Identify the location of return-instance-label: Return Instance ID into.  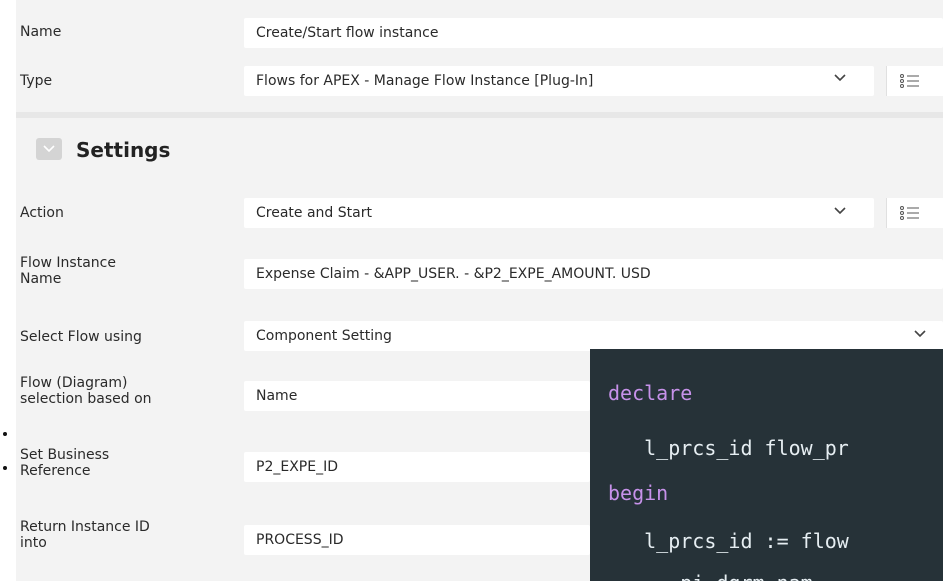
(85, 535).